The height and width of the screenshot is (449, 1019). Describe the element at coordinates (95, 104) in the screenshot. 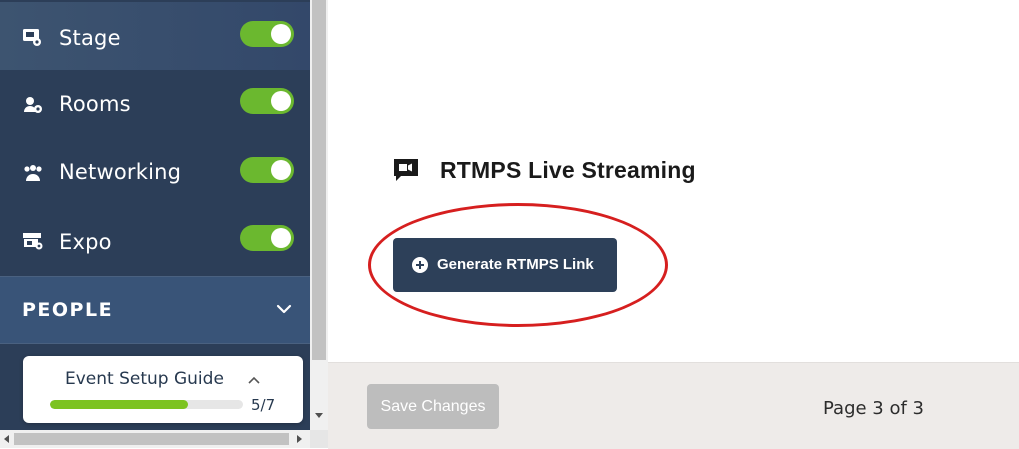

I see `sidebar-item-label: Rooms` at that location.